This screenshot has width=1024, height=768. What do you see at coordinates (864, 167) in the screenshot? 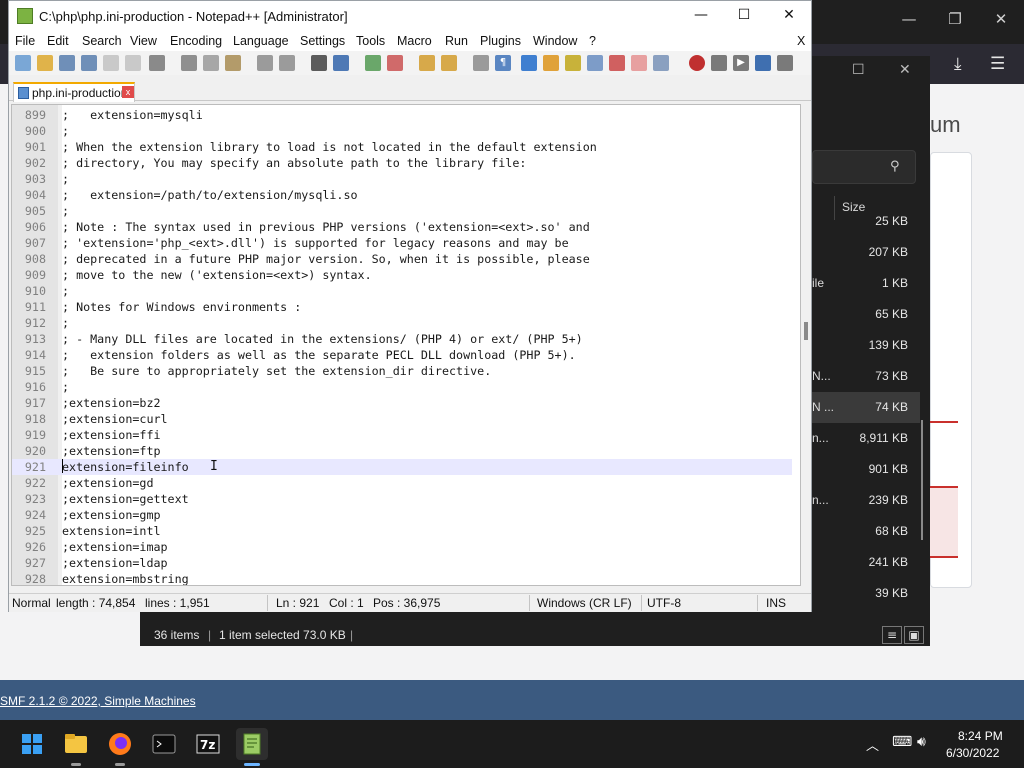
I see `explorer-search-box` at bounding box center [864, 167].